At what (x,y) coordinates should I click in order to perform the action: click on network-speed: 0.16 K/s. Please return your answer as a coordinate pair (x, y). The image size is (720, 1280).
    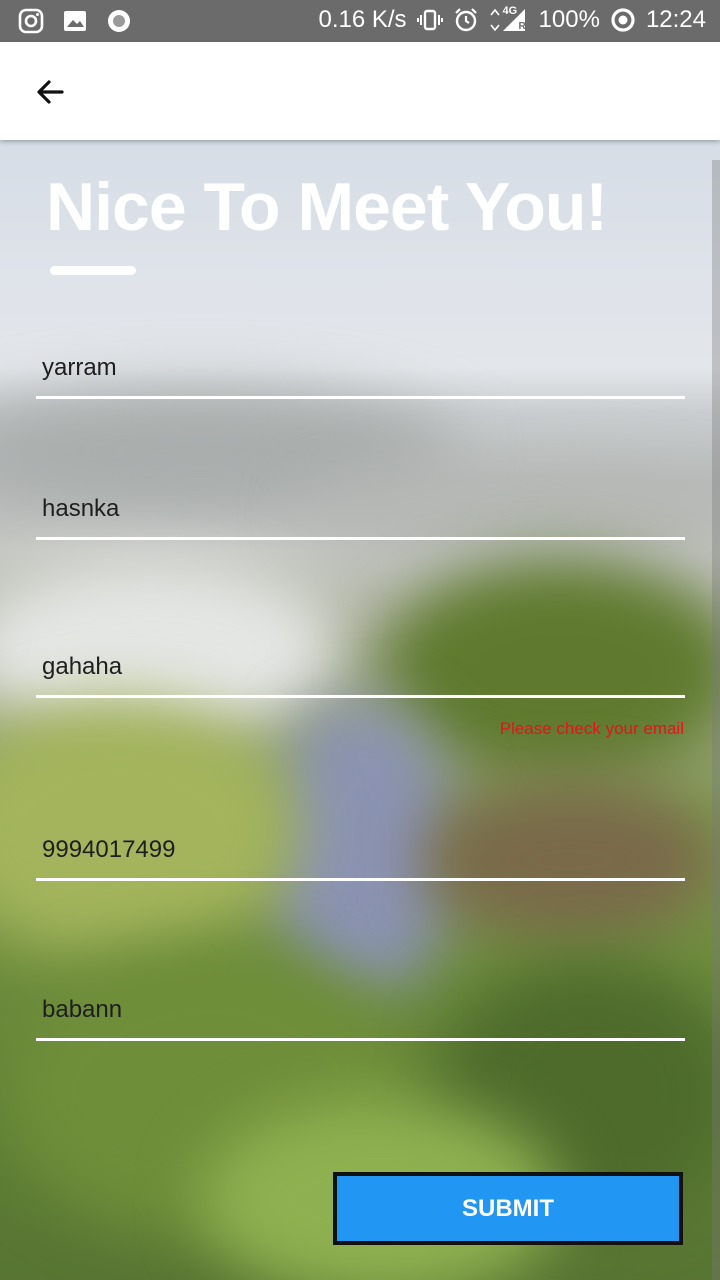
    Looking at the image, I should click on (362, 19).